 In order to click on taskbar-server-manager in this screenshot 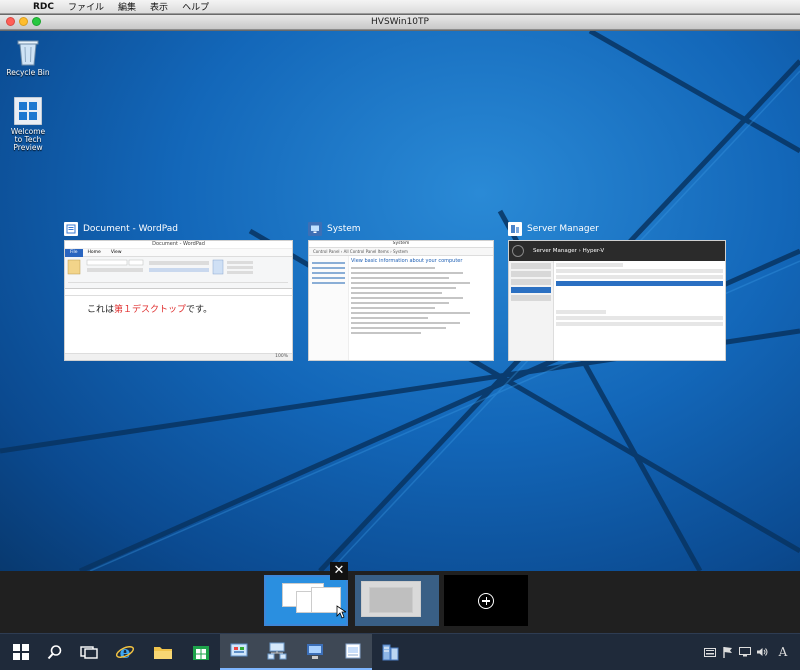, I will do `click(391, 652)`.